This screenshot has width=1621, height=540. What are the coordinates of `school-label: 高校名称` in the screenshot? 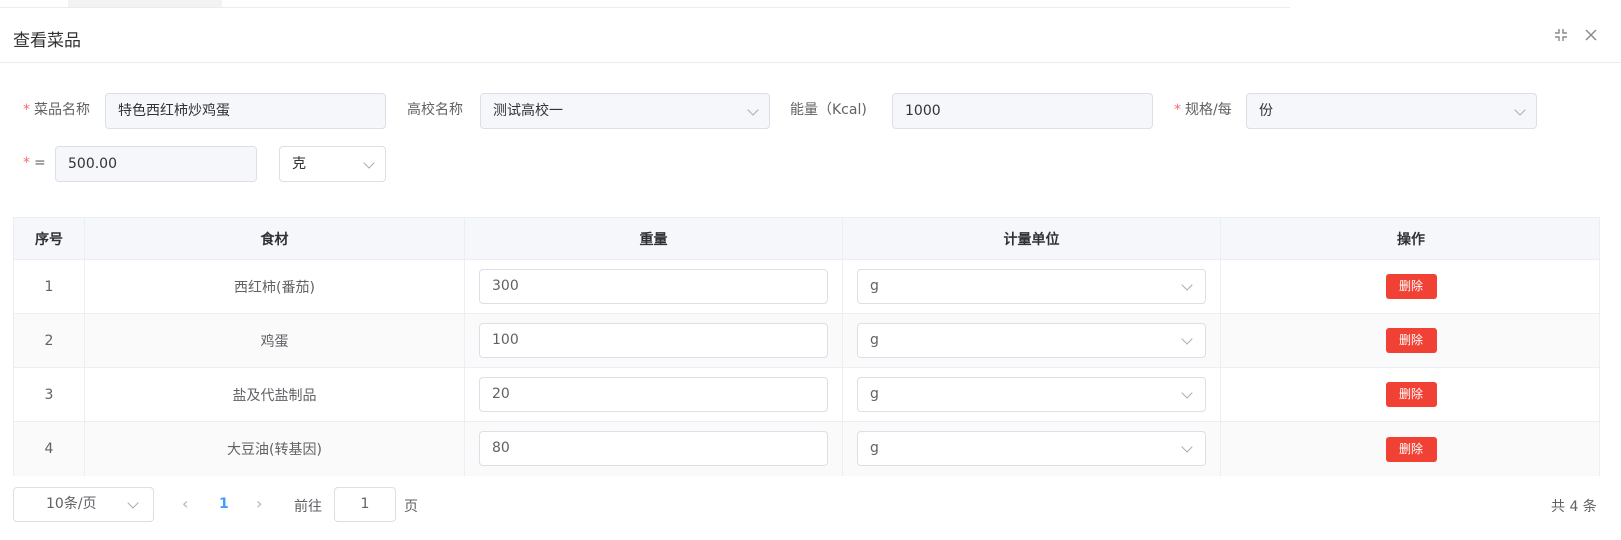 It's located at (435, 110).